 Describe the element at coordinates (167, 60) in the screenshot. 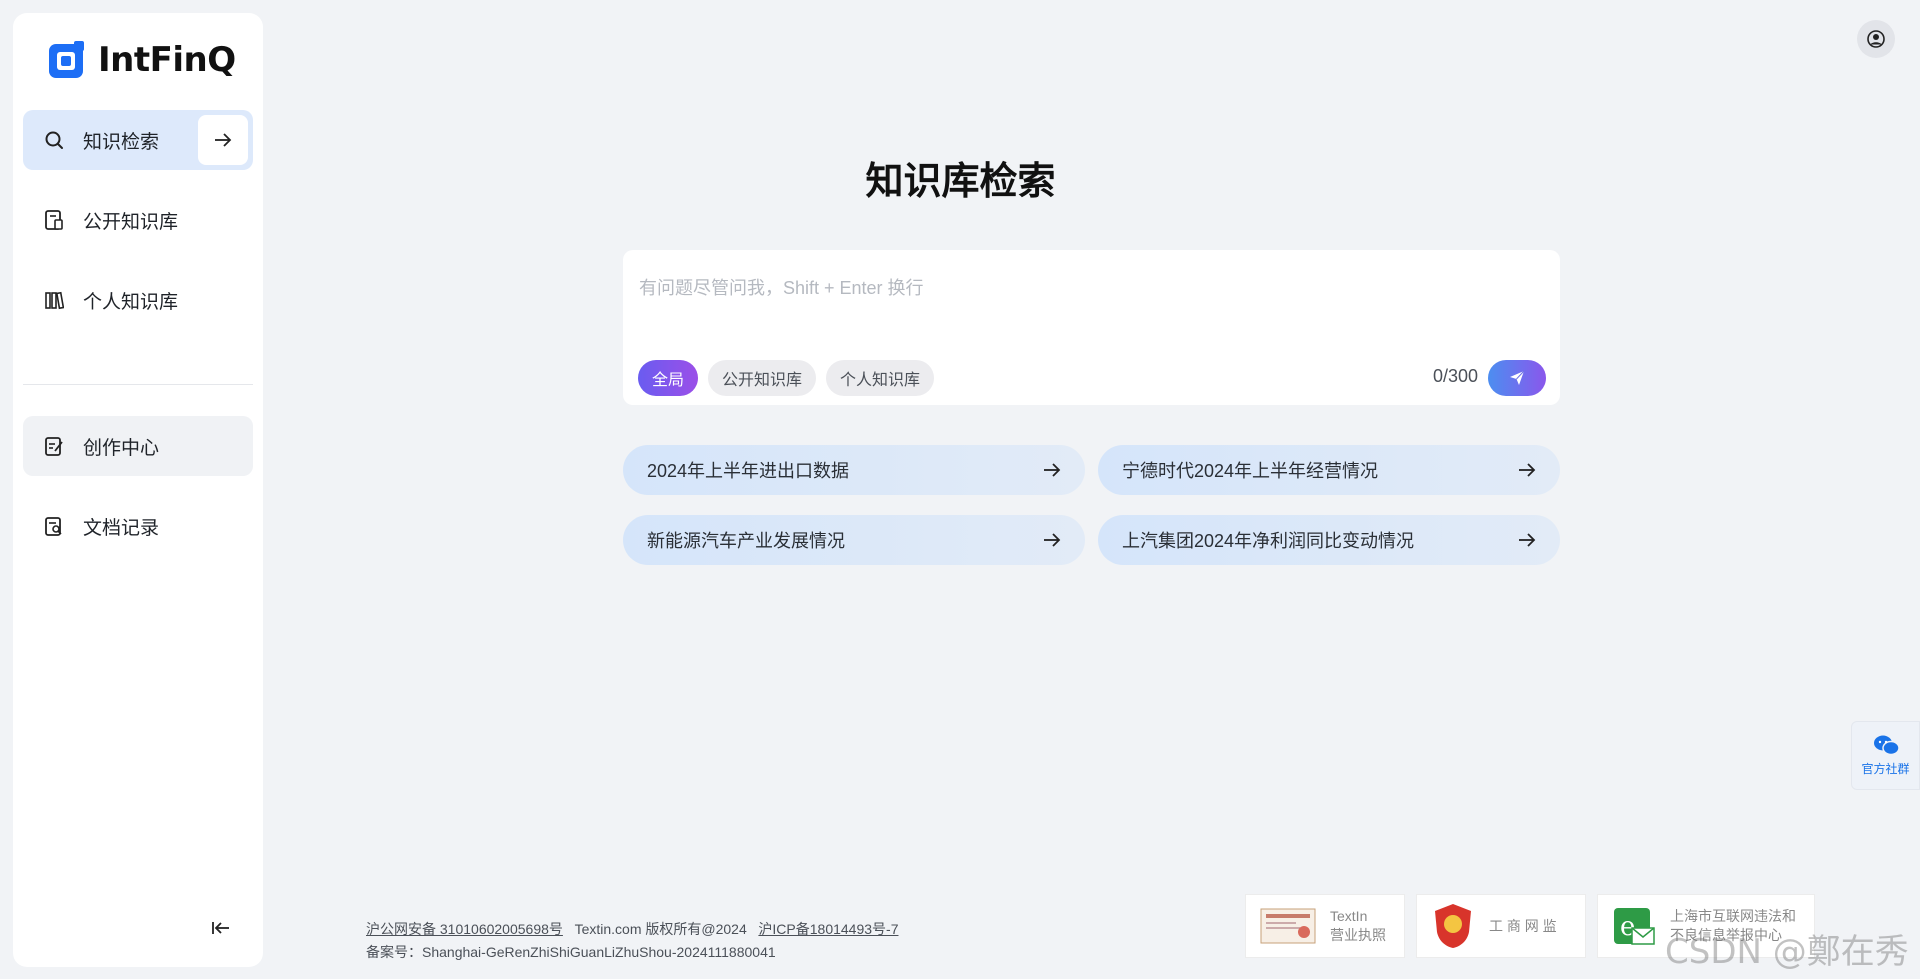

I see `brand-name: IntFinQ` at that location.